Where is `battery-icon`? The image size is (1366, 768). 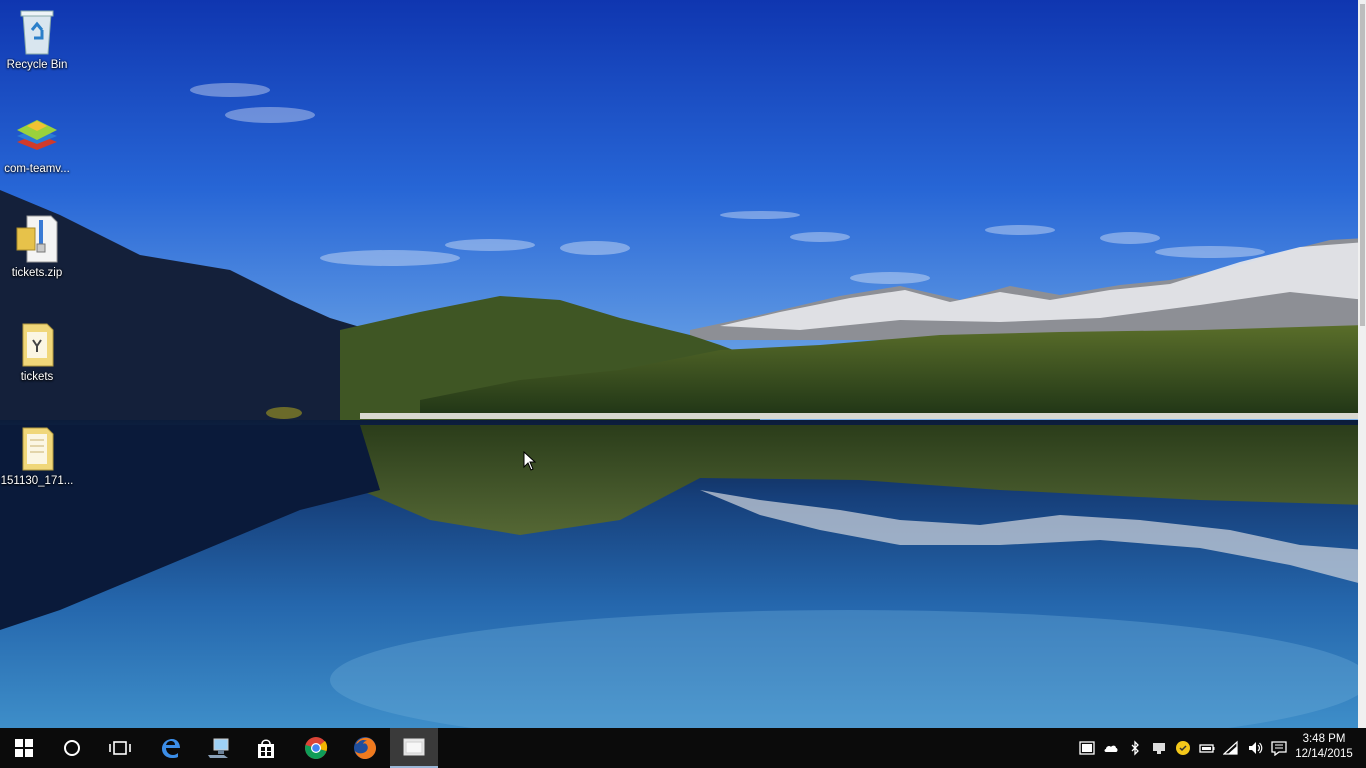
battery-icon is located at coordinates (1087, 748).